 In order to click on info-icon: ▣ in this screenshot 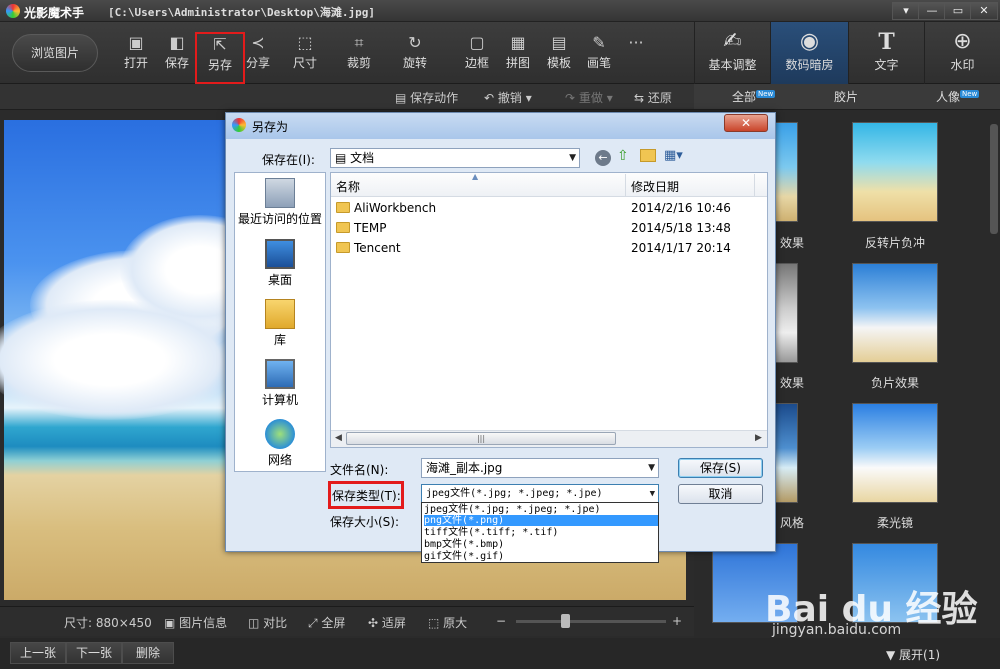, I will do `click(172, 623)`.